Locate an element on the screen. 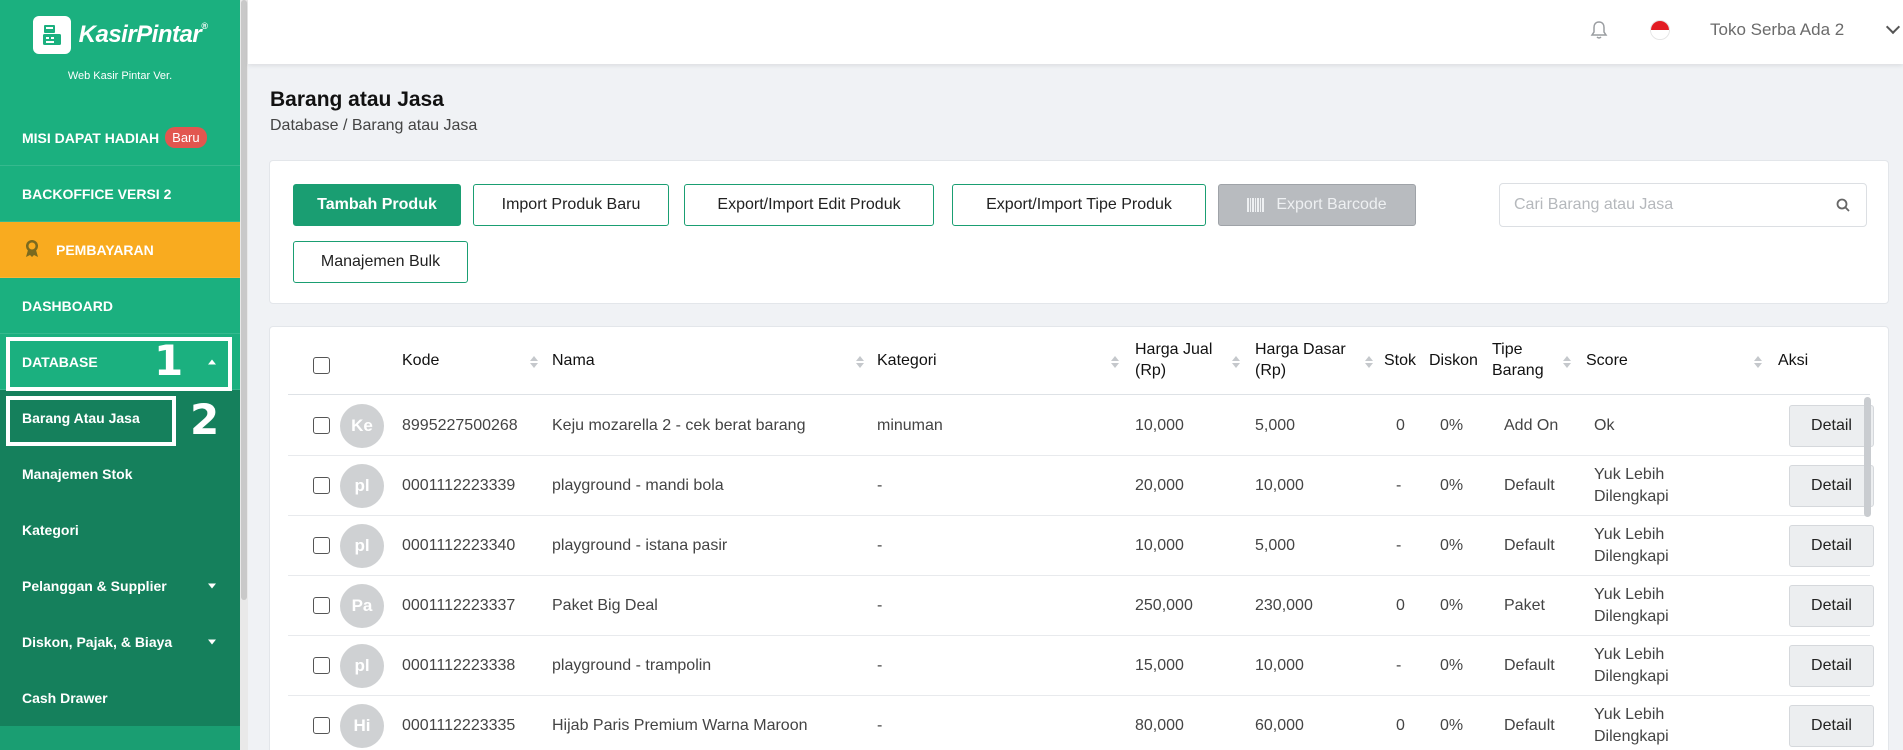 Image resolution: width=1903 pixels, height=750 pixels. bell-icon is located at coordinates (1599, 30).